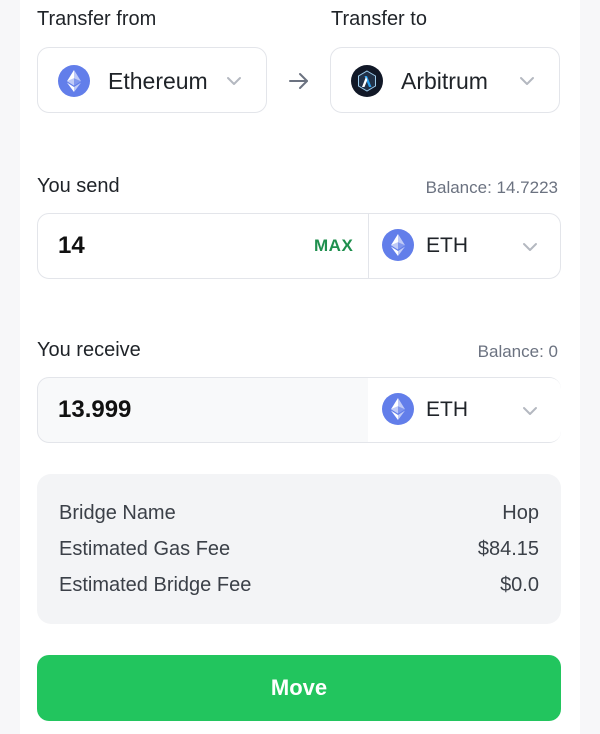 The width and height of the screenshot is (600, 734). What do you see at coordinates (299, 587) in the screenshot?
I see `detail-row-bridge-fee: Estimated Bridge Fee $0.0` at bounding box center [299, 587].